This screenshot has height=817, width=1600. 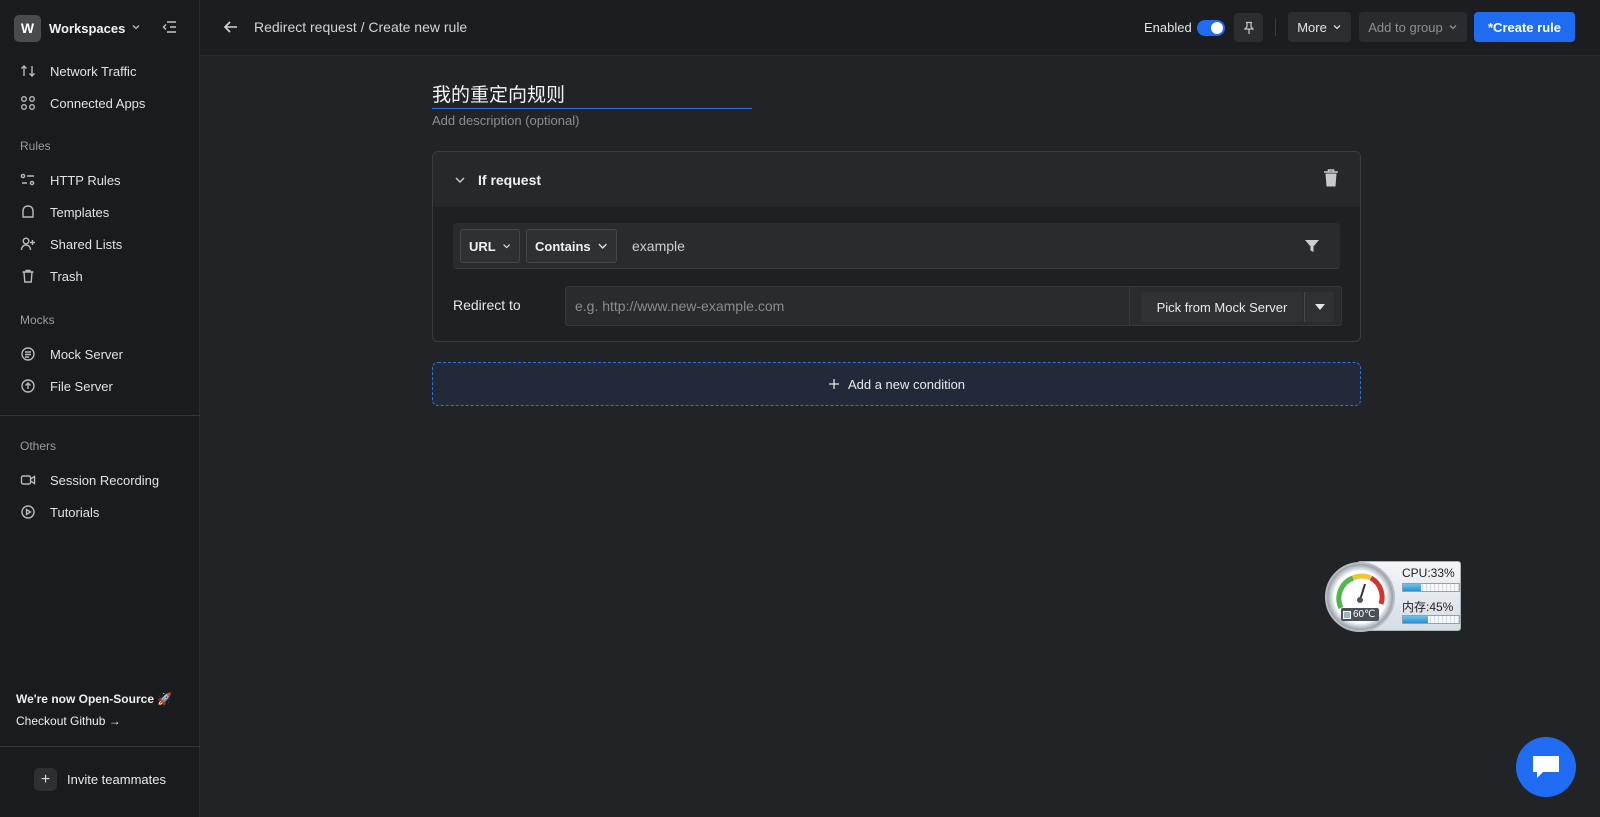 I want to click on sidebar-divider, so click(x=100, y=415).